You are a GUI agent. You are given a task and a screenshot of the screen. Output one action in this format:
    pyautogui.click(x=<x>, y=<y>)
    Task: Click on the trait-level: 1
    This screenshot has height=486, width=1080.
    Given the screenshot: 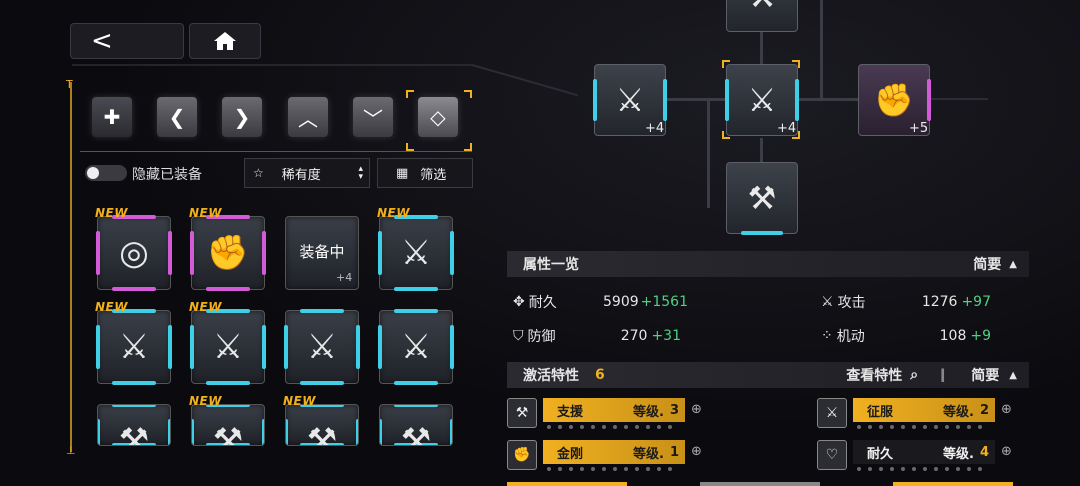 What is the action you would take?
    pyautogui.click(x=674, y=452)
    